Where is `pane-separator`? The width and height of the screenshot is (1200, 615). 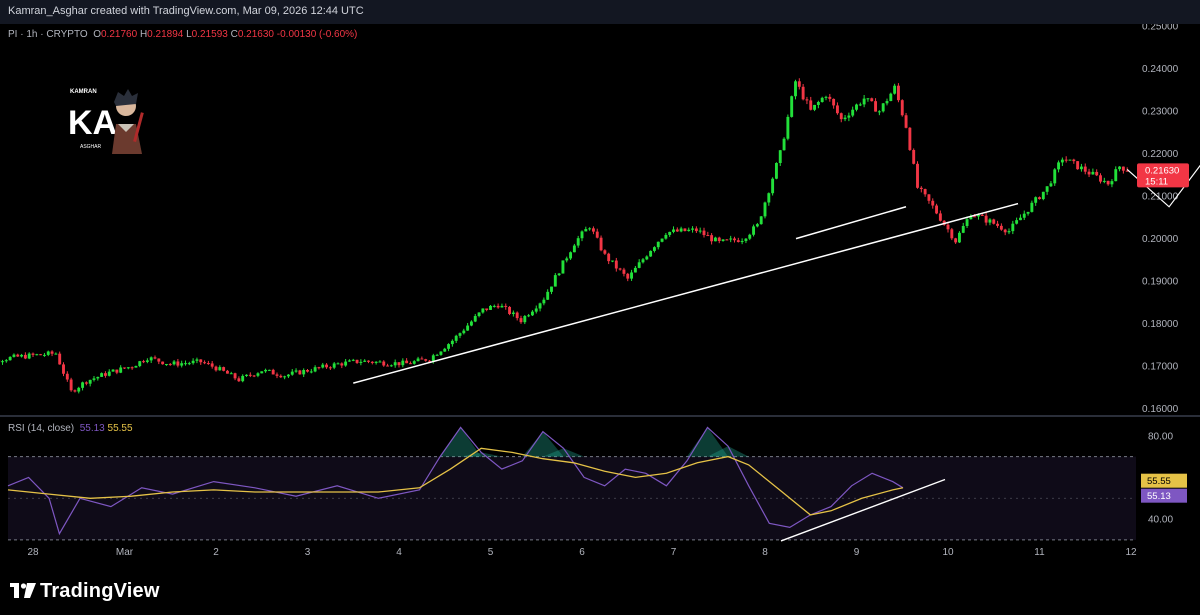 pane-separator is located at coordinates (600, 416).